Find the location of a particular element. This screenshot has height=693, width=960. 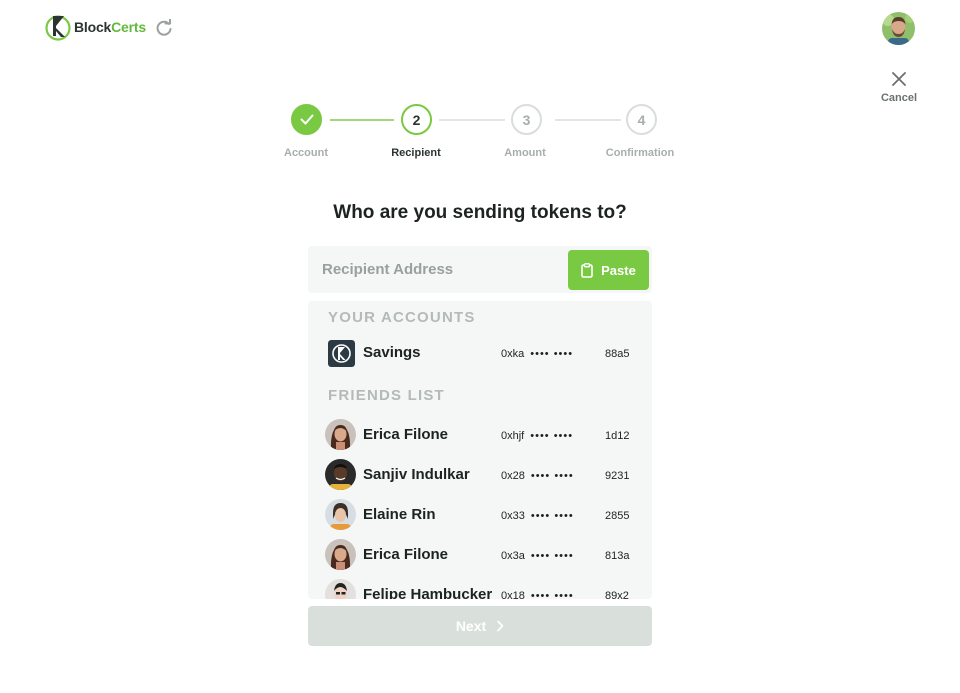

friend-row: Sanjiv Indulkar 0x28 •••• •••• 9231 is located at coordinates (480, 476).